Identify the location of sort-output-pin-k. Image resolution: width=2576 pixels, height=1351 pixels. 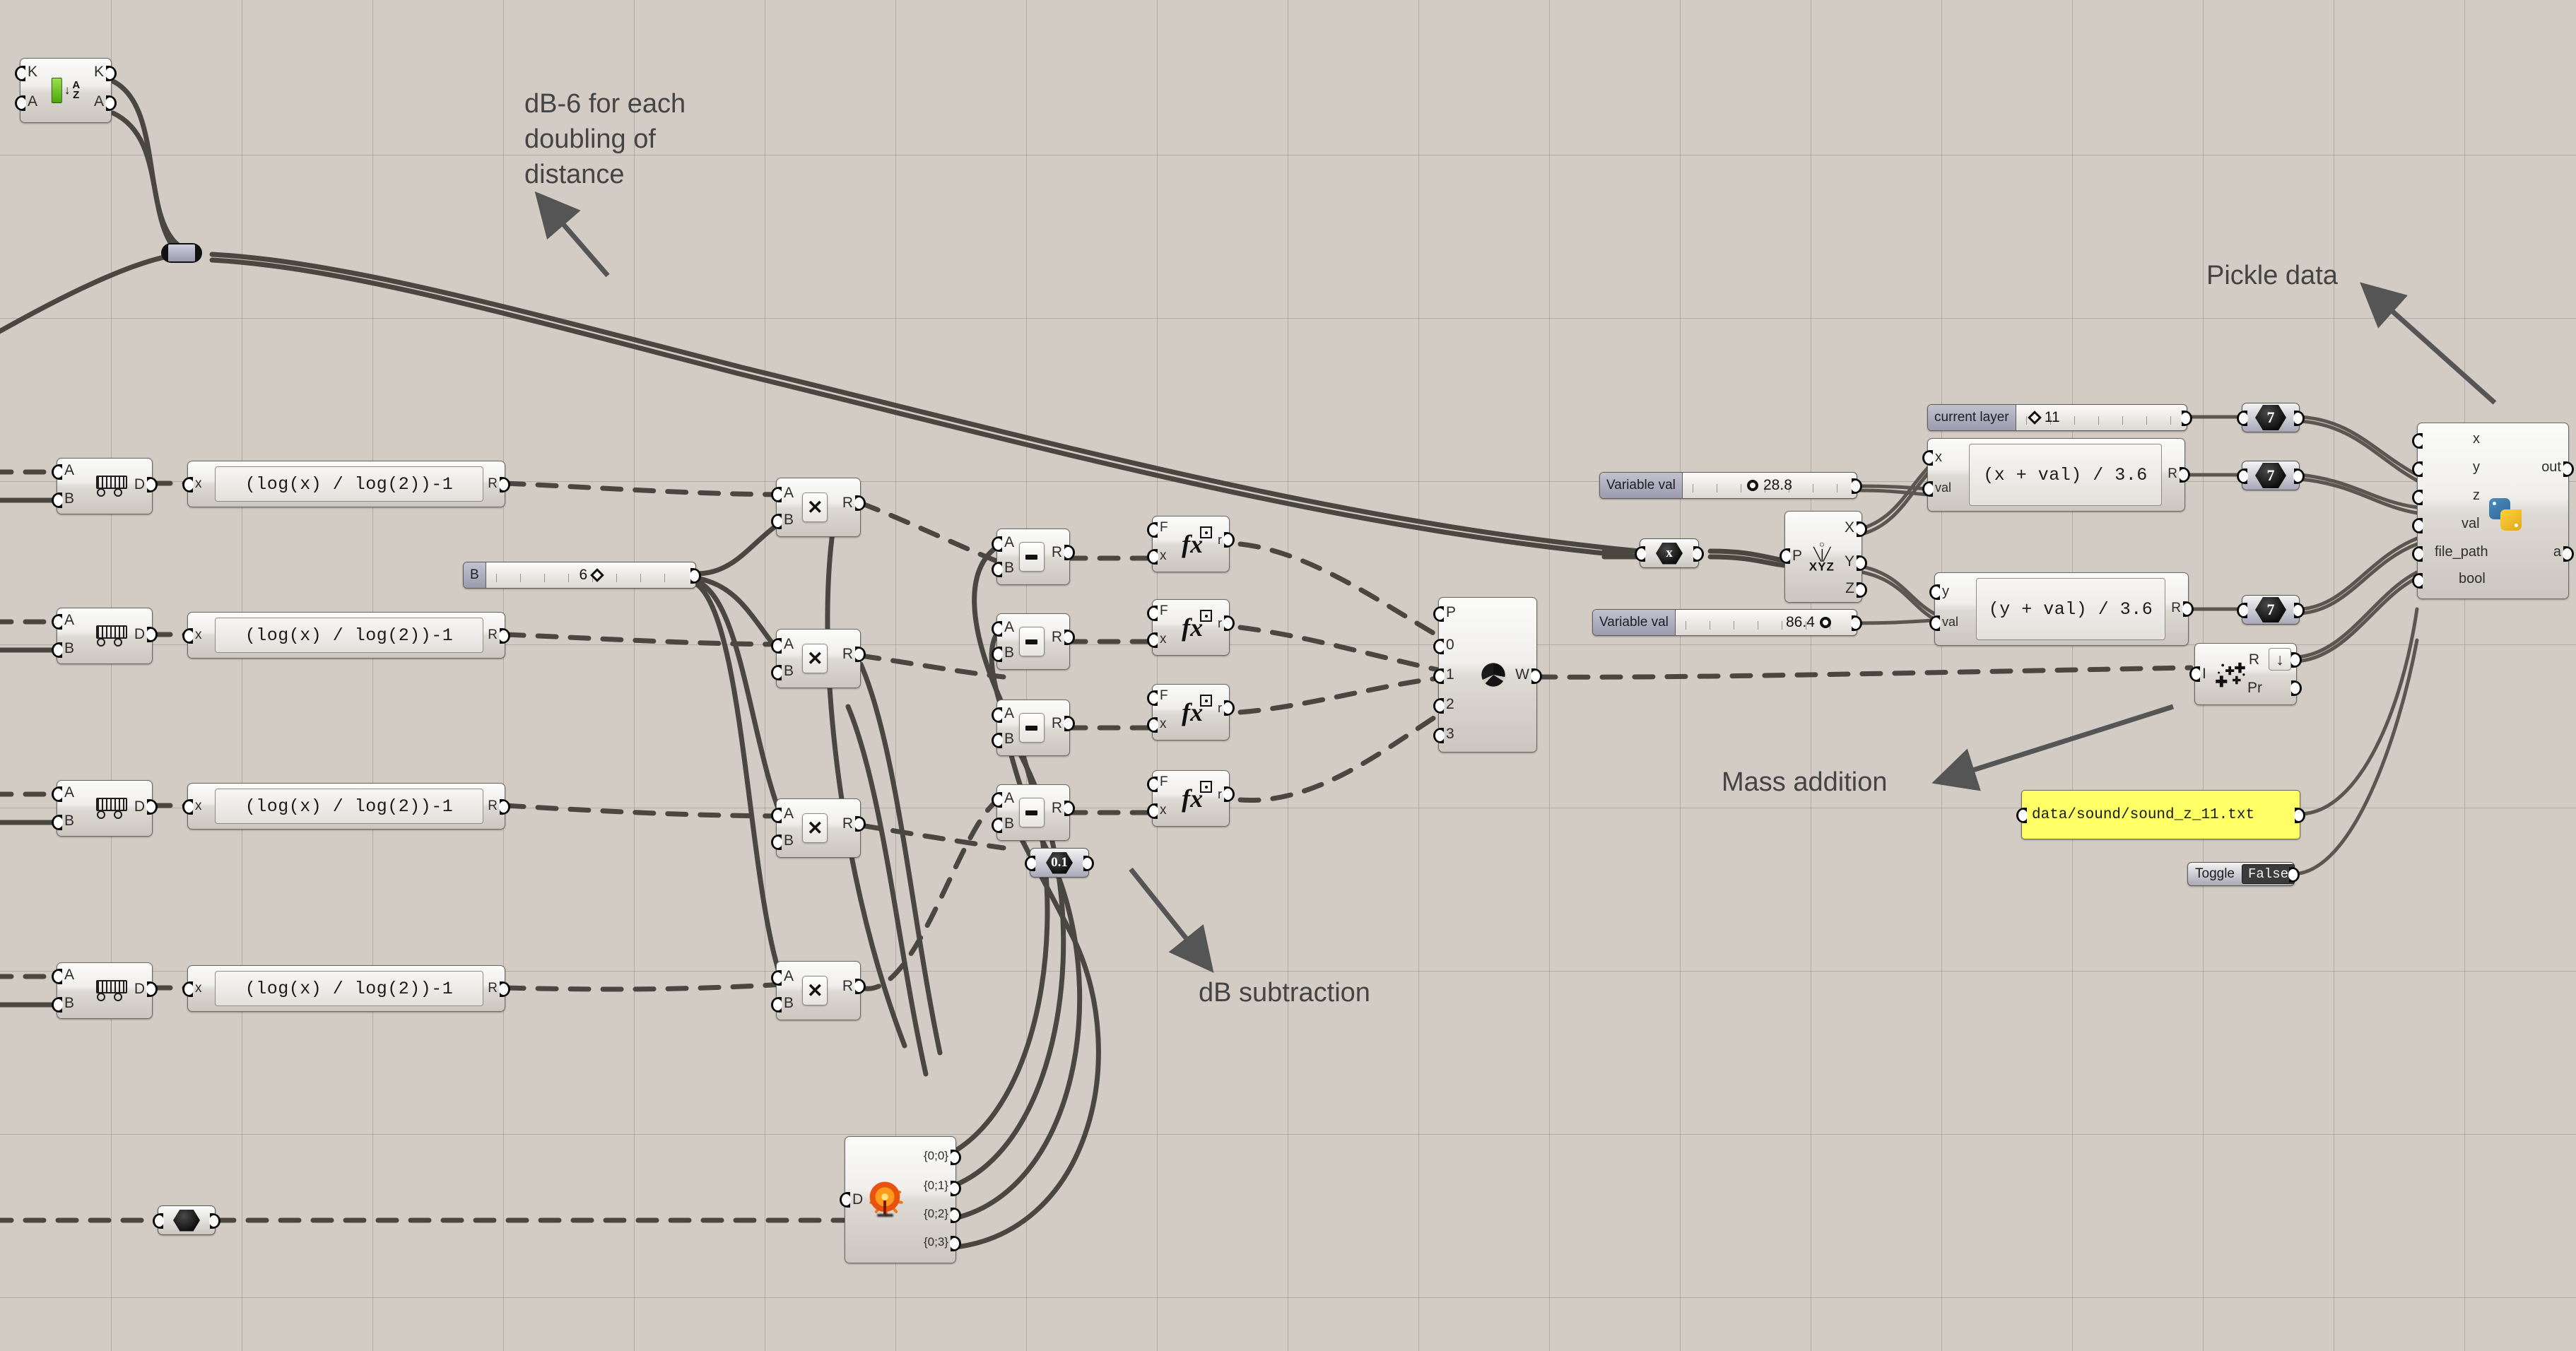
(111, 73).